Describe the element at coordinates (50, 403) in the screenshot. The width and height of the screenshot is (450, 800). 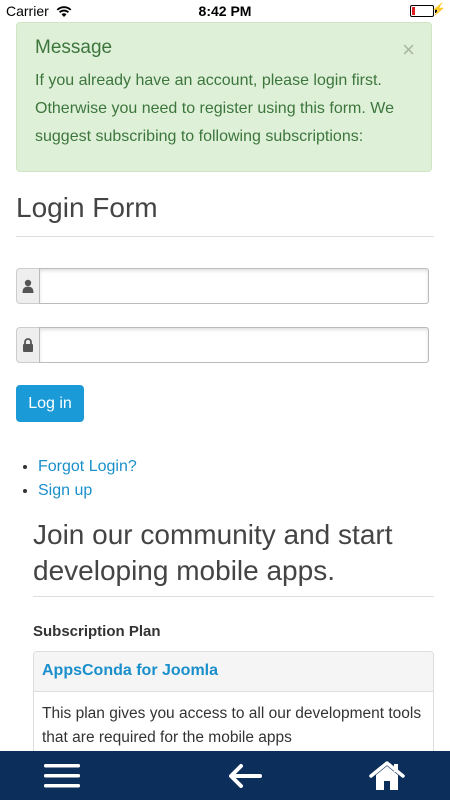
I see `login-button: Log in` at that location.